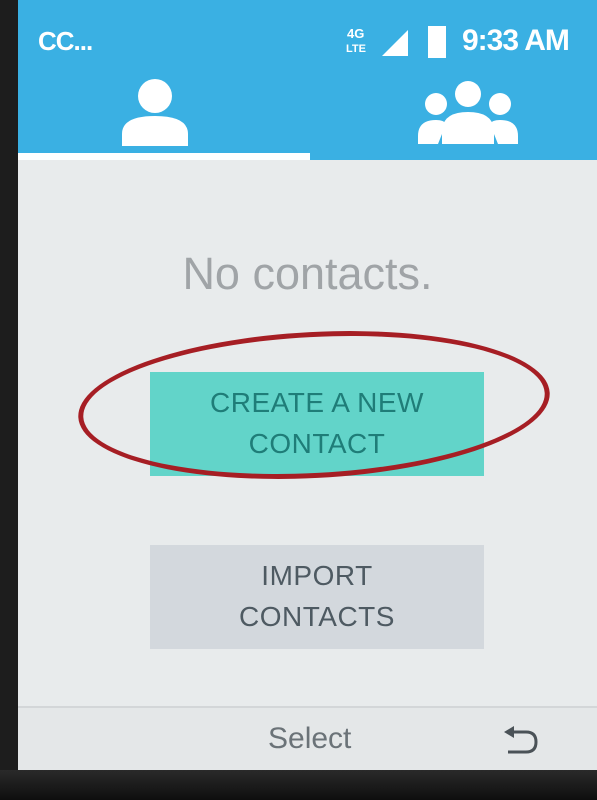 The image size is (597, 800). I want to click on import-contacts-button: IMPORT CONTACTS, so click(317, 597).